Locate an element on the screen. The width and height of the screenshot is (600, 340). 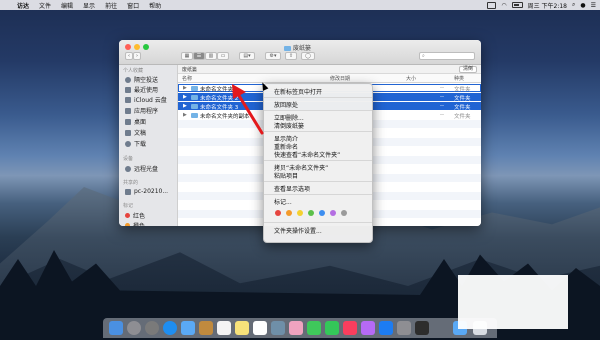
calendar-dock-icon is located at coordinates (224, 328).